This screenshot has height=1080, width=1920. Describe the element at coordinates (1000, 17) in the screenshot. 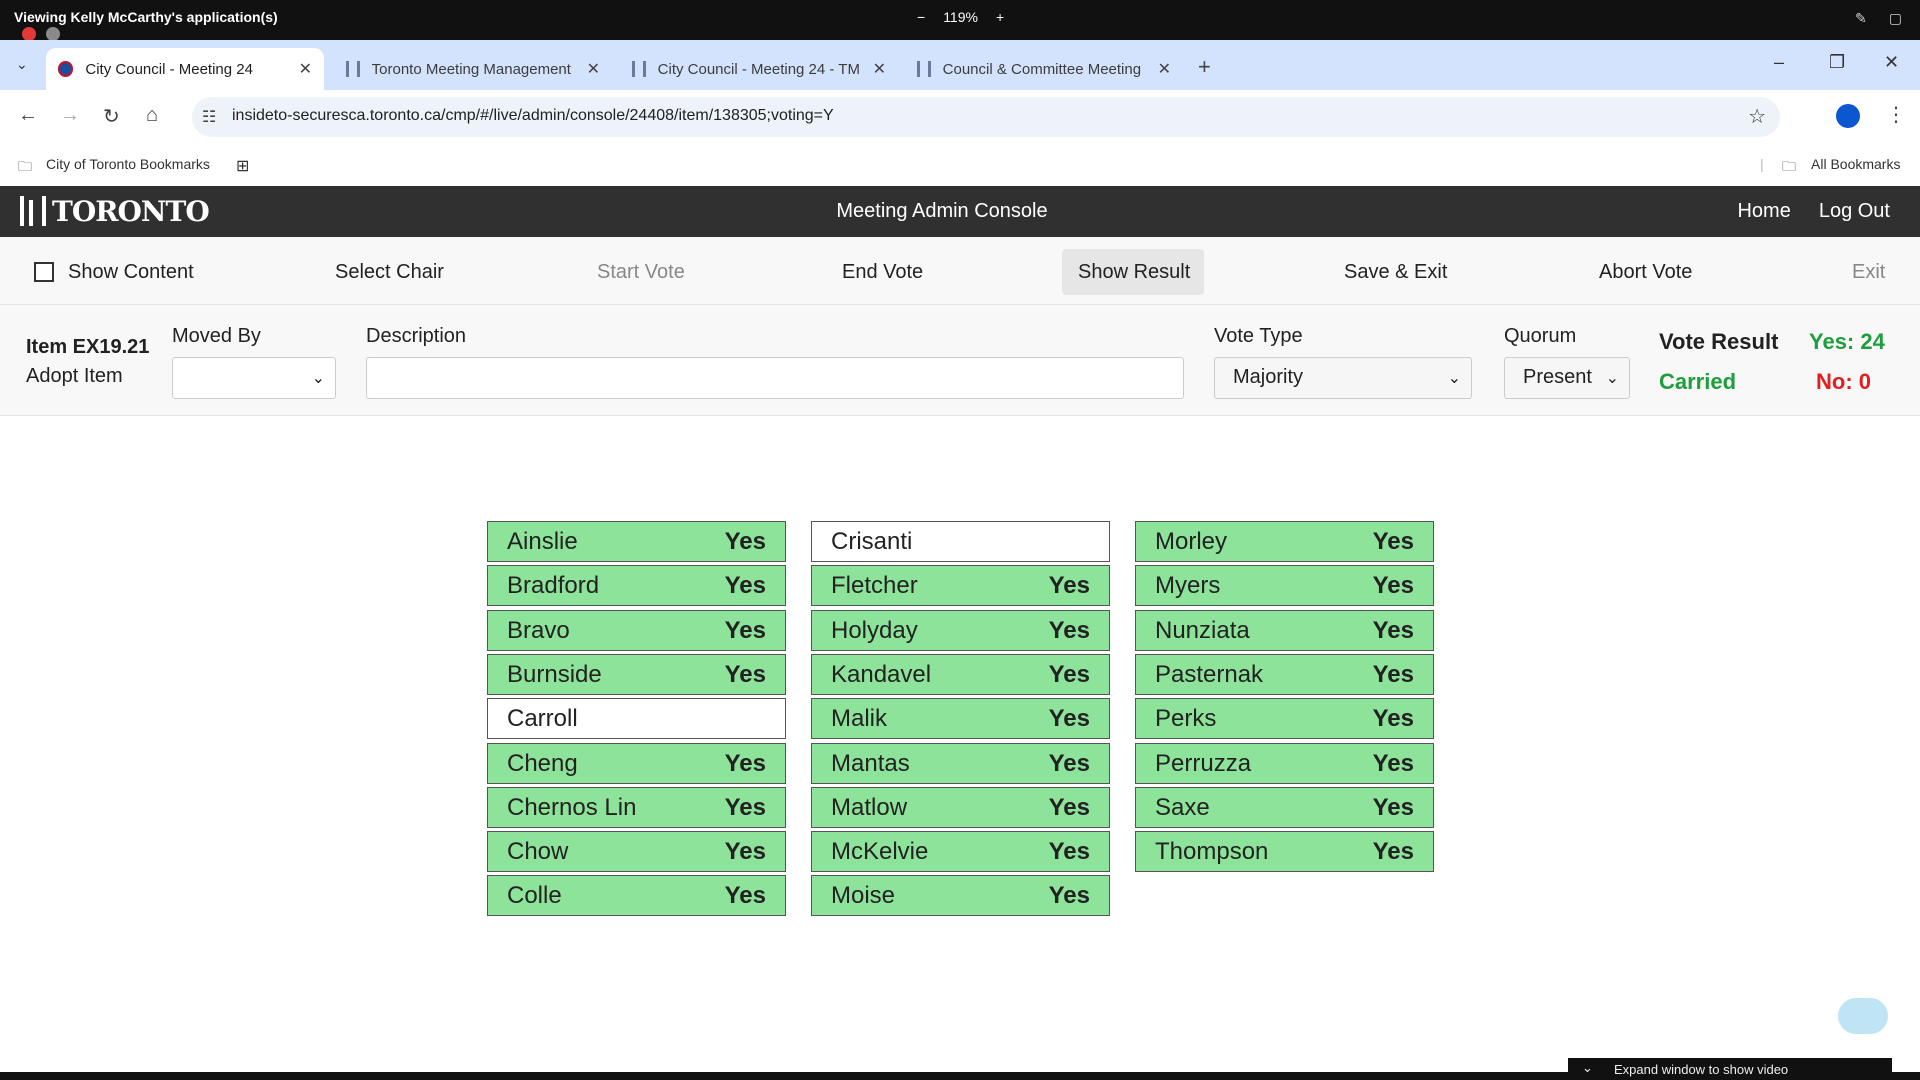

I see `zoom-in-button: +` at that location.